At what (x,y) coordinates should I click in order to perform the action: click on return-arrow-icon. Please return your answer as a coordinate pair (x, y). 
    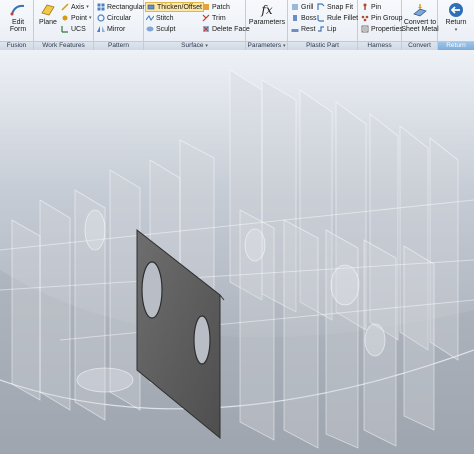
    Looking at the image, I should click on (456, 10).